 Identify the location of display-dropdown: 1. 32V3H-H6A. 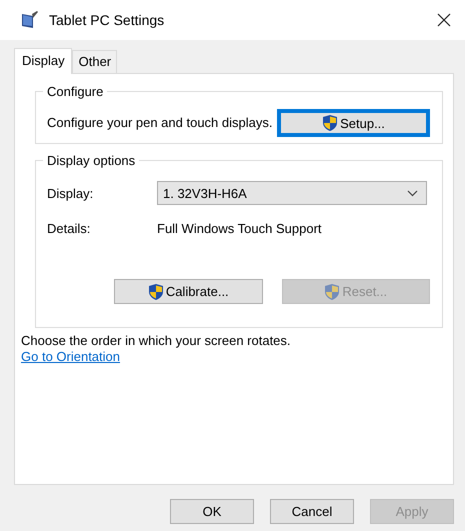
(292, 193).